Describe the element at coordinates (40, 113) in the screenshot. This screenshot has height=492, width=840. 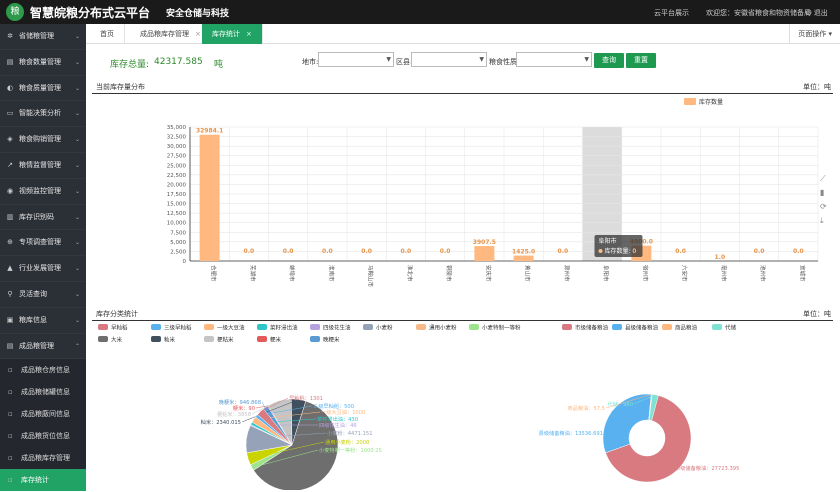
I see `sidebar-item-label: 智能决策分析` at that location.